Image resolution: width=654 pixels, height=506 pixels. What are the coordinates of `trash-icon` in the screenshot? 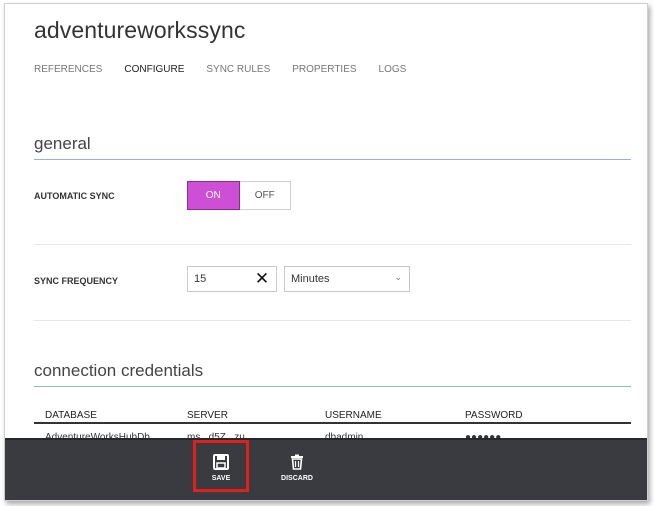 It's located at (297, 462).